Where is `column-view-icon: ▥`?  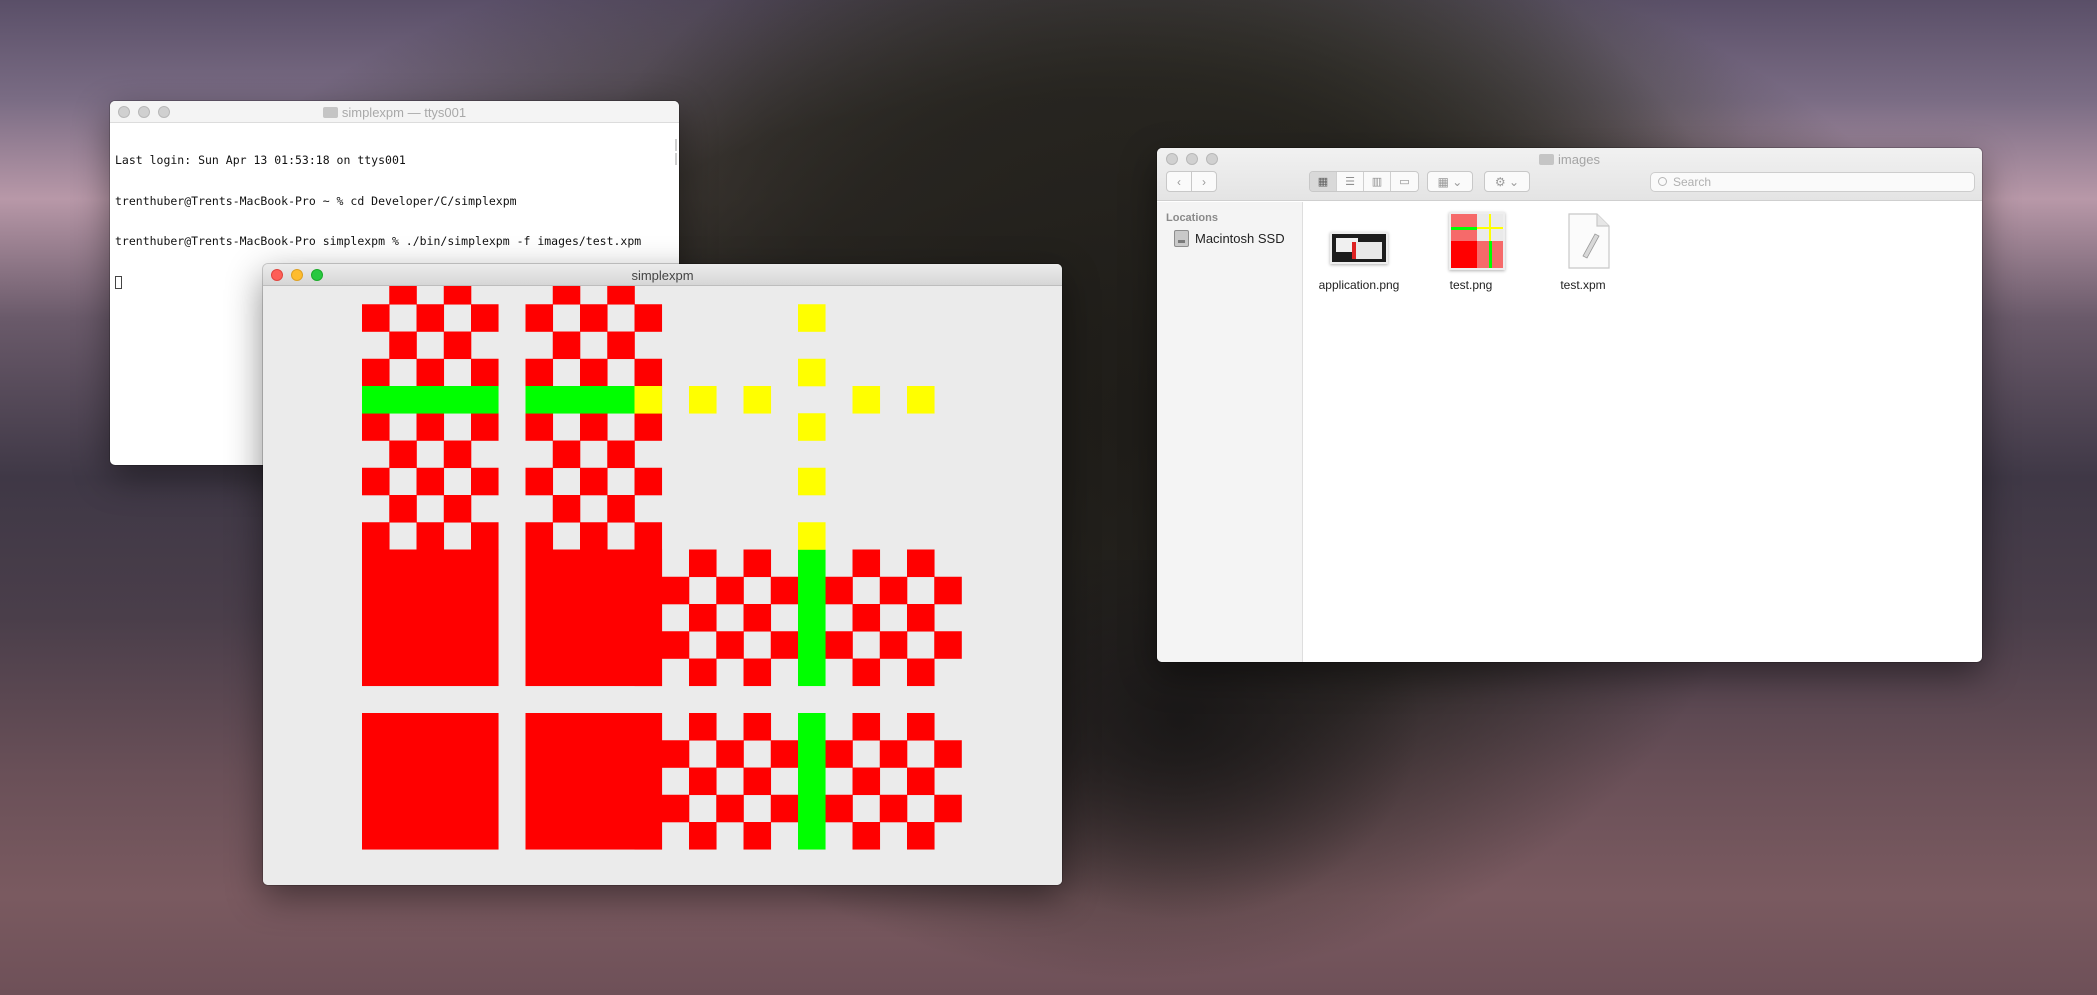 column-view-icon: ▥ is located at coordinates (1377, 181).